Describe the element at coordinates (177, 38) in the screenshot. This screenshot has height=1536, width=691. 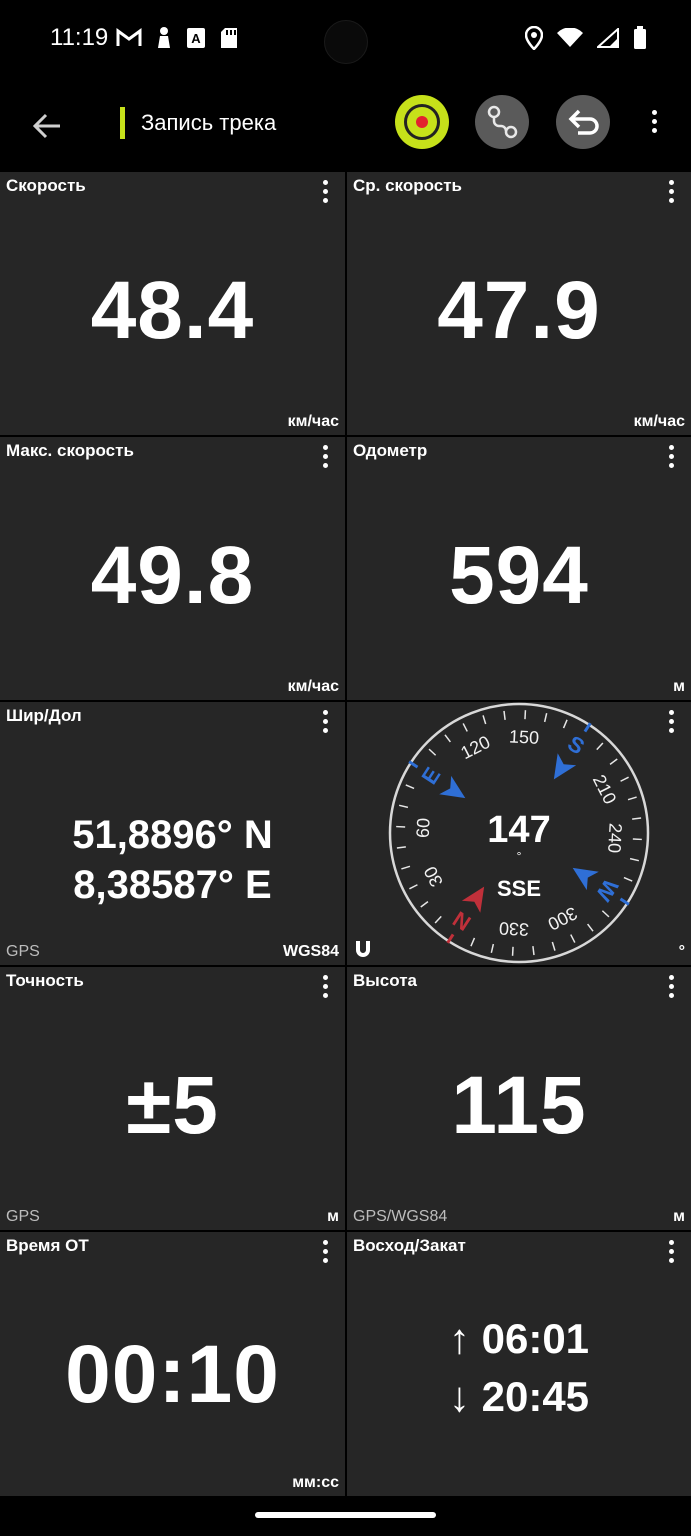
I see `status-icons-left: A` at that location.